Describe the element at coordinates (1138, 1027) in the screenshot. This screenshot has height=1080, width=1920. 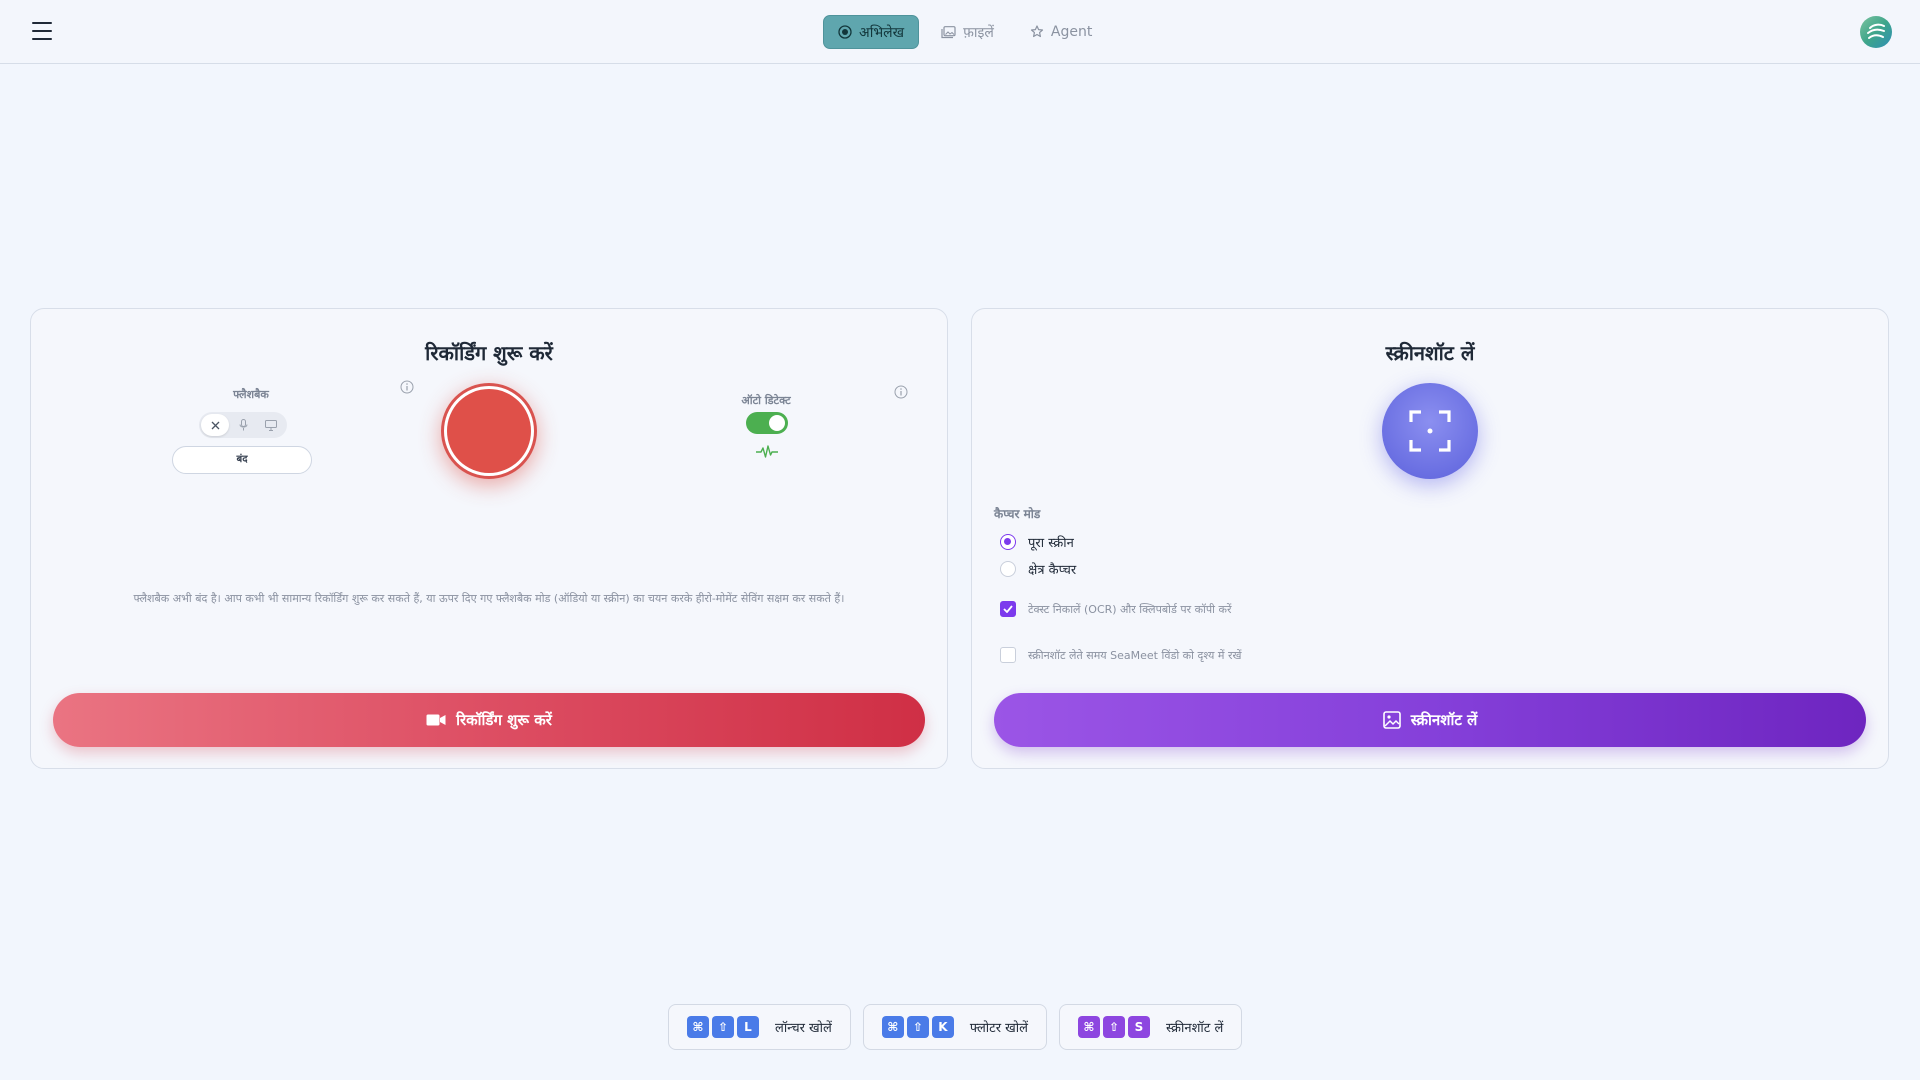
I see `letter-key: S` at that location.